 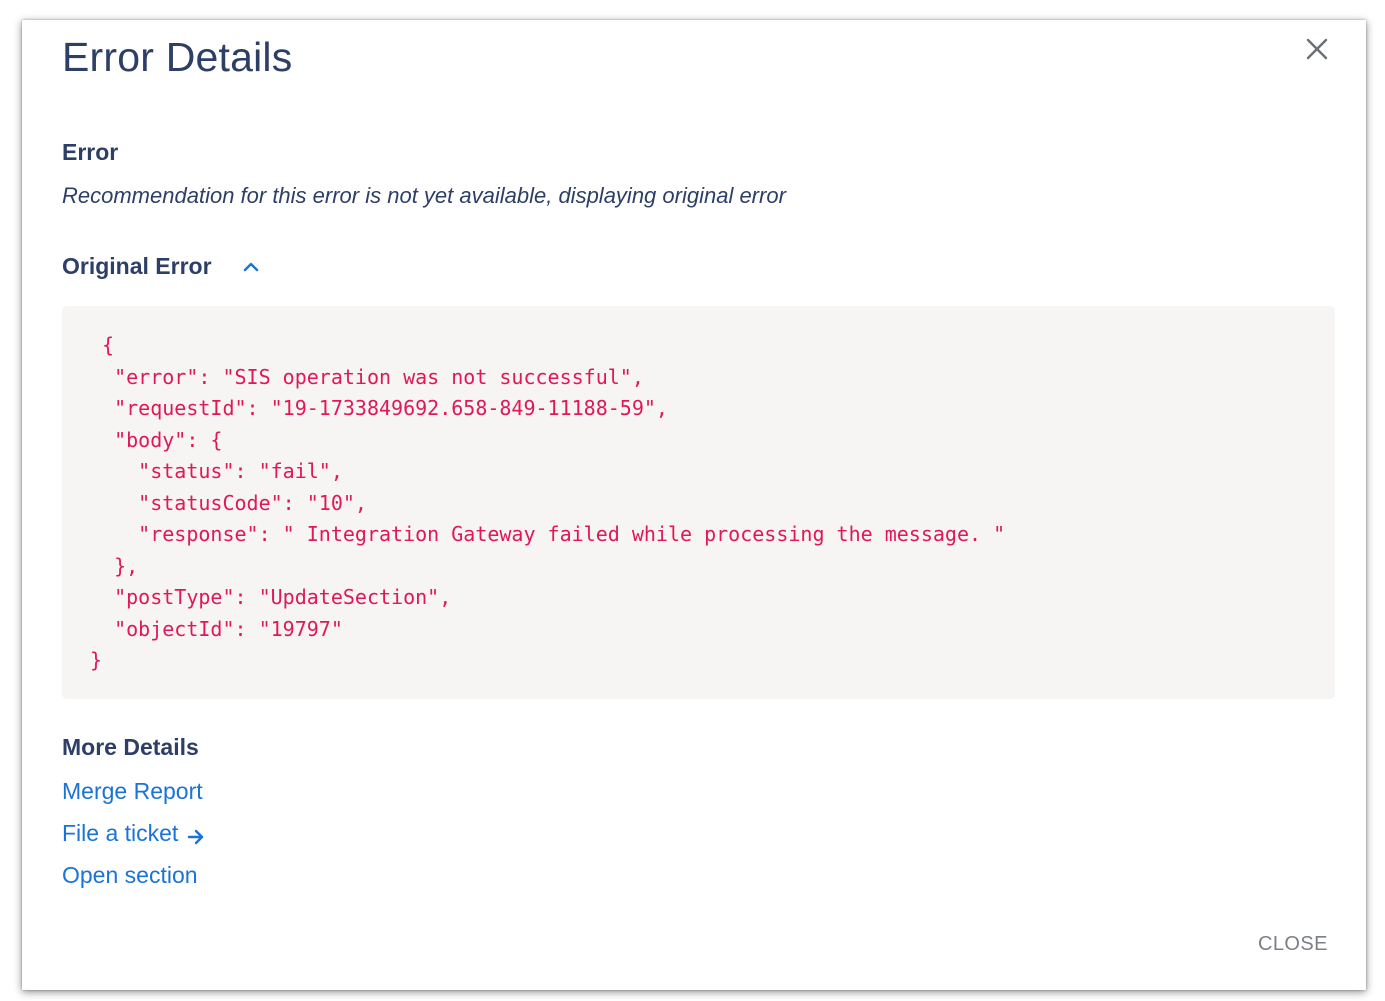 I want to click on file-ticket-label: File a ticket, so click(x=120, y=833).